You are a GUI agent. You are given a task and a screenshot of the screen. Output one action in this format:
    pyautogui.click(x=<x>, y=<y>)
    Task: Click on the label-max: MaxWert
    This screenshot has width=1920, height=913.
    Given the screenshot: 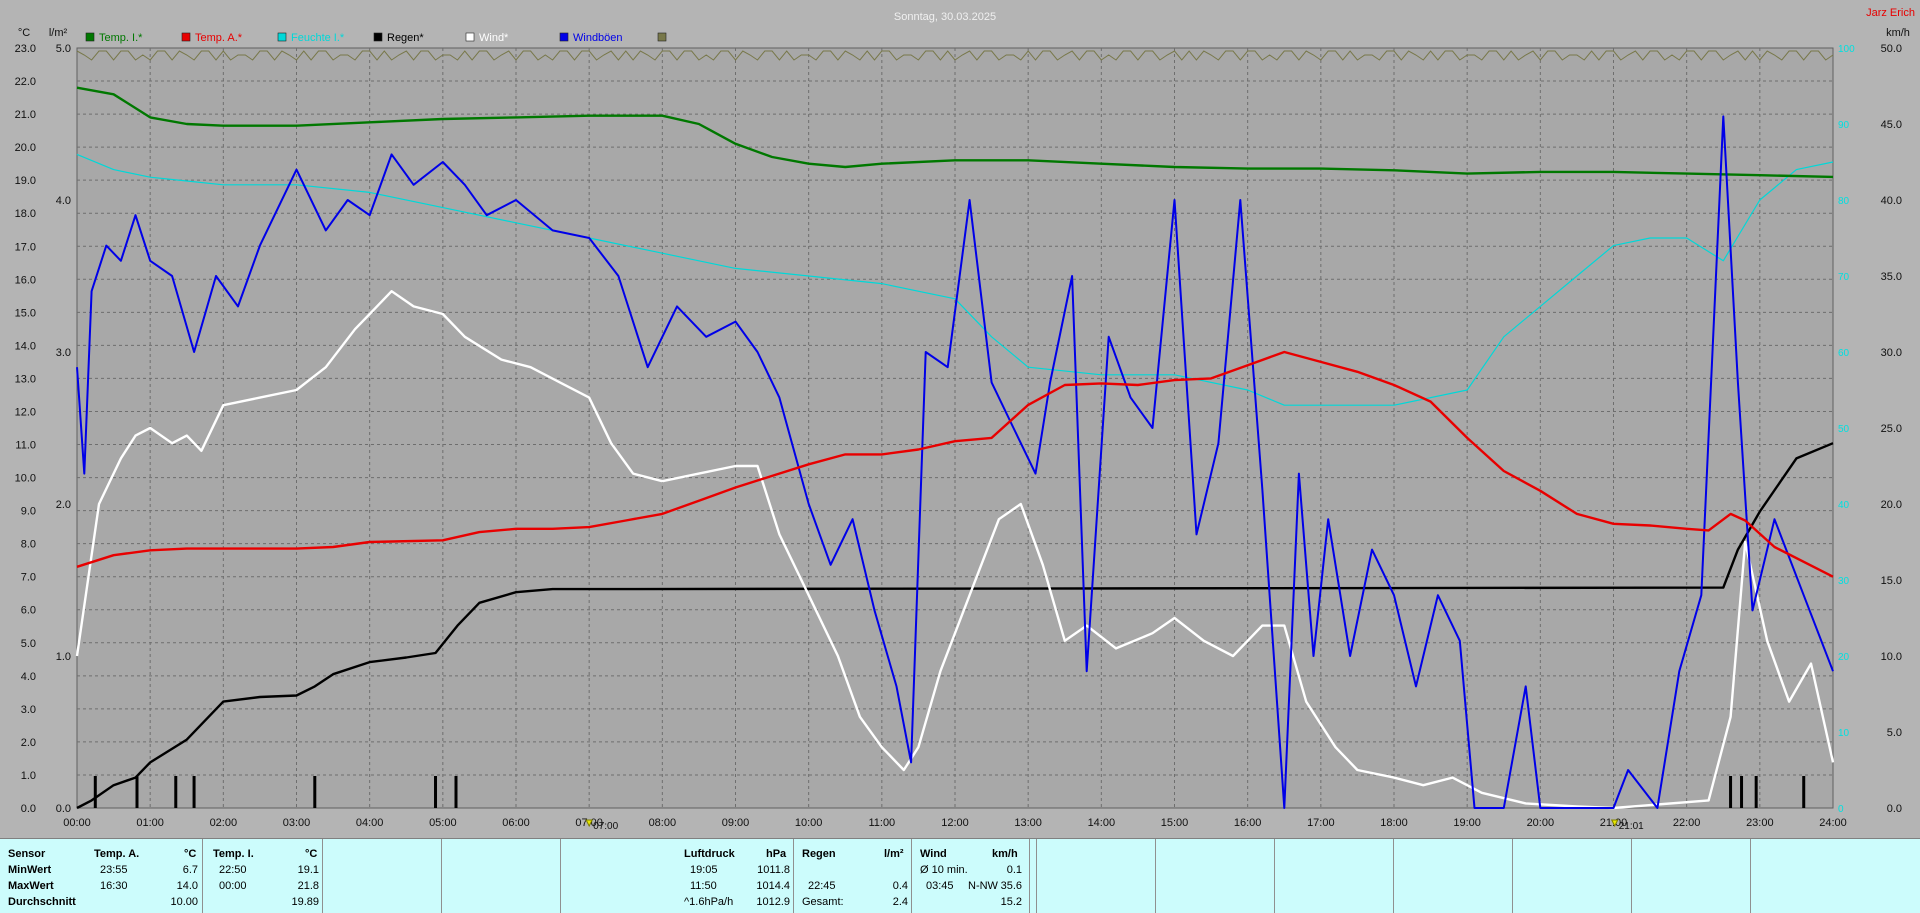 What is the action you would take?
    pyautogui.click(x=31, y=886)
    